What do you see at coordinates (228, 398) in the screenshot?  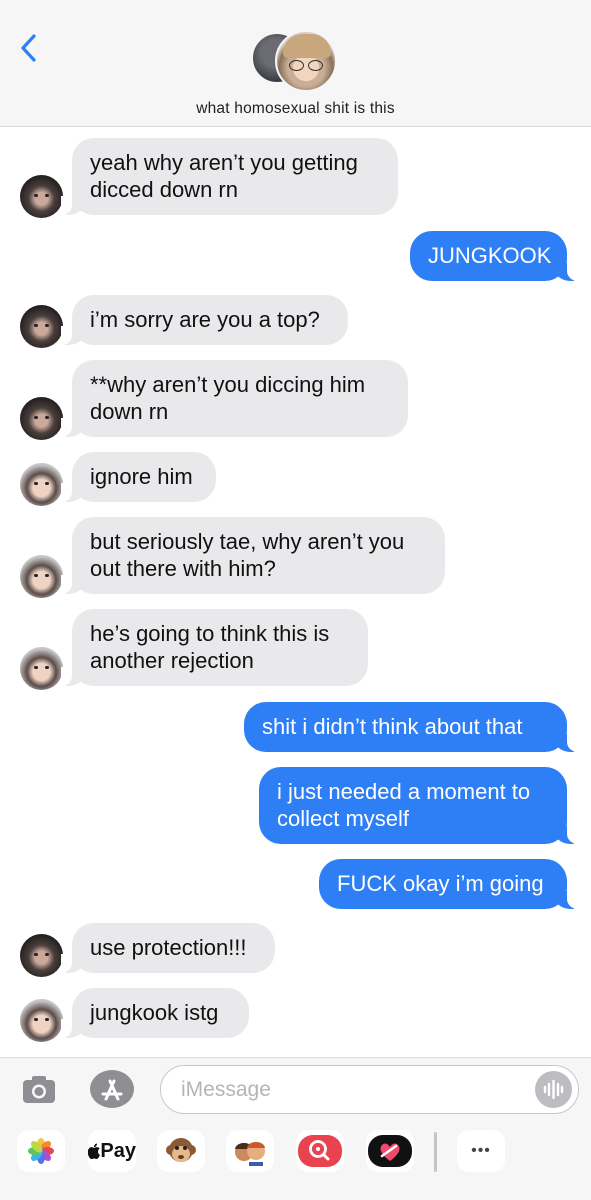 I see `message-text: **why aren’t you diccing him down rn` at bounding box center [228, 398].